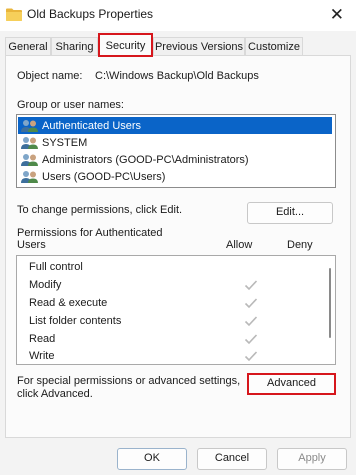 This screenshot has width=356, height=475. Describe the element at coordinates (179, 304) in the screenshot. I see `permission-row-read-execute: Read & execute` at that location.